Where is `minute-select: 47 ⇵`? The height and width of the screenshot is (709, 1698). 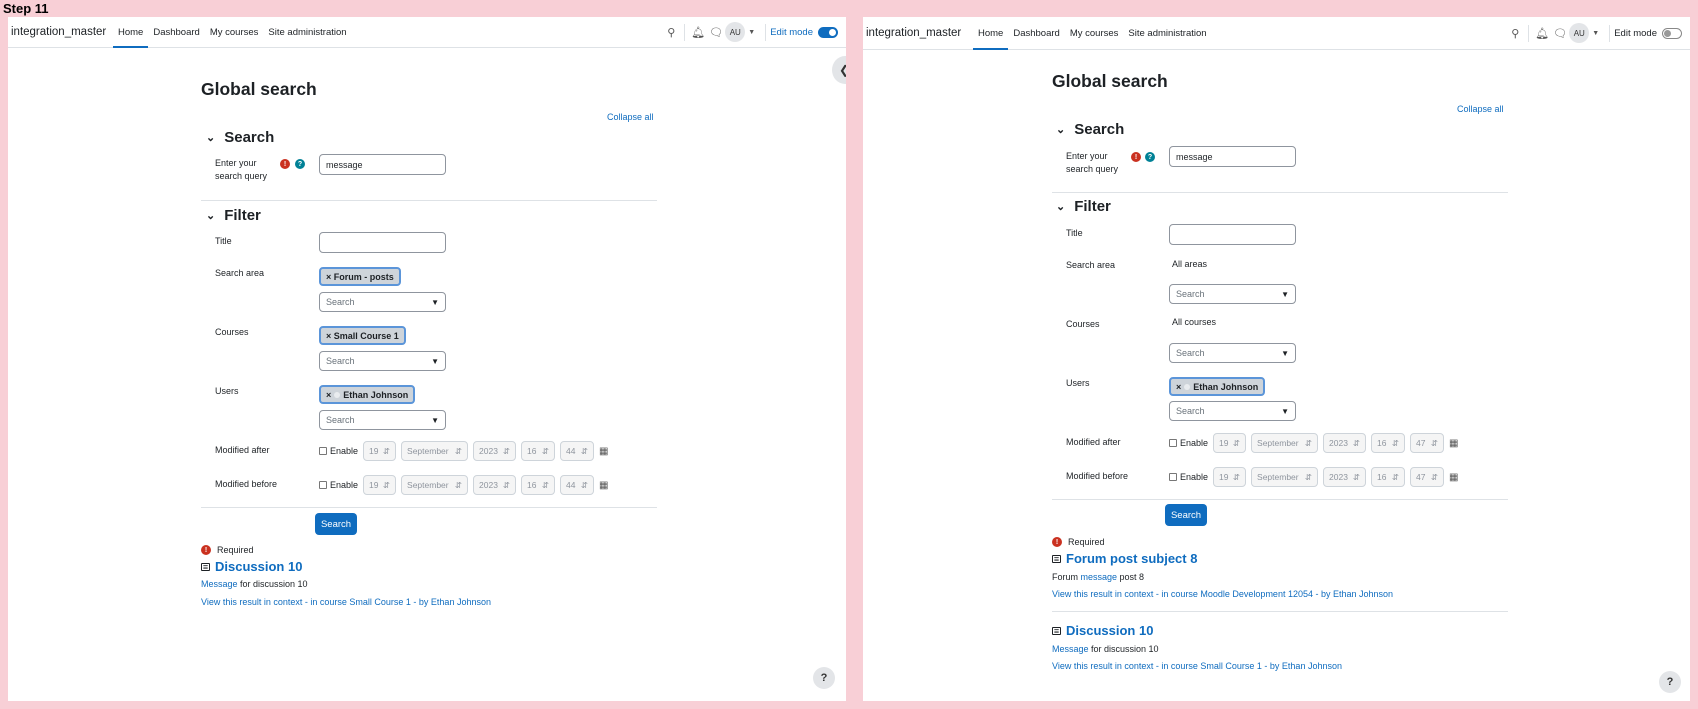
minute-select: 47 ⇵ is located at coordinates (1427, 477).